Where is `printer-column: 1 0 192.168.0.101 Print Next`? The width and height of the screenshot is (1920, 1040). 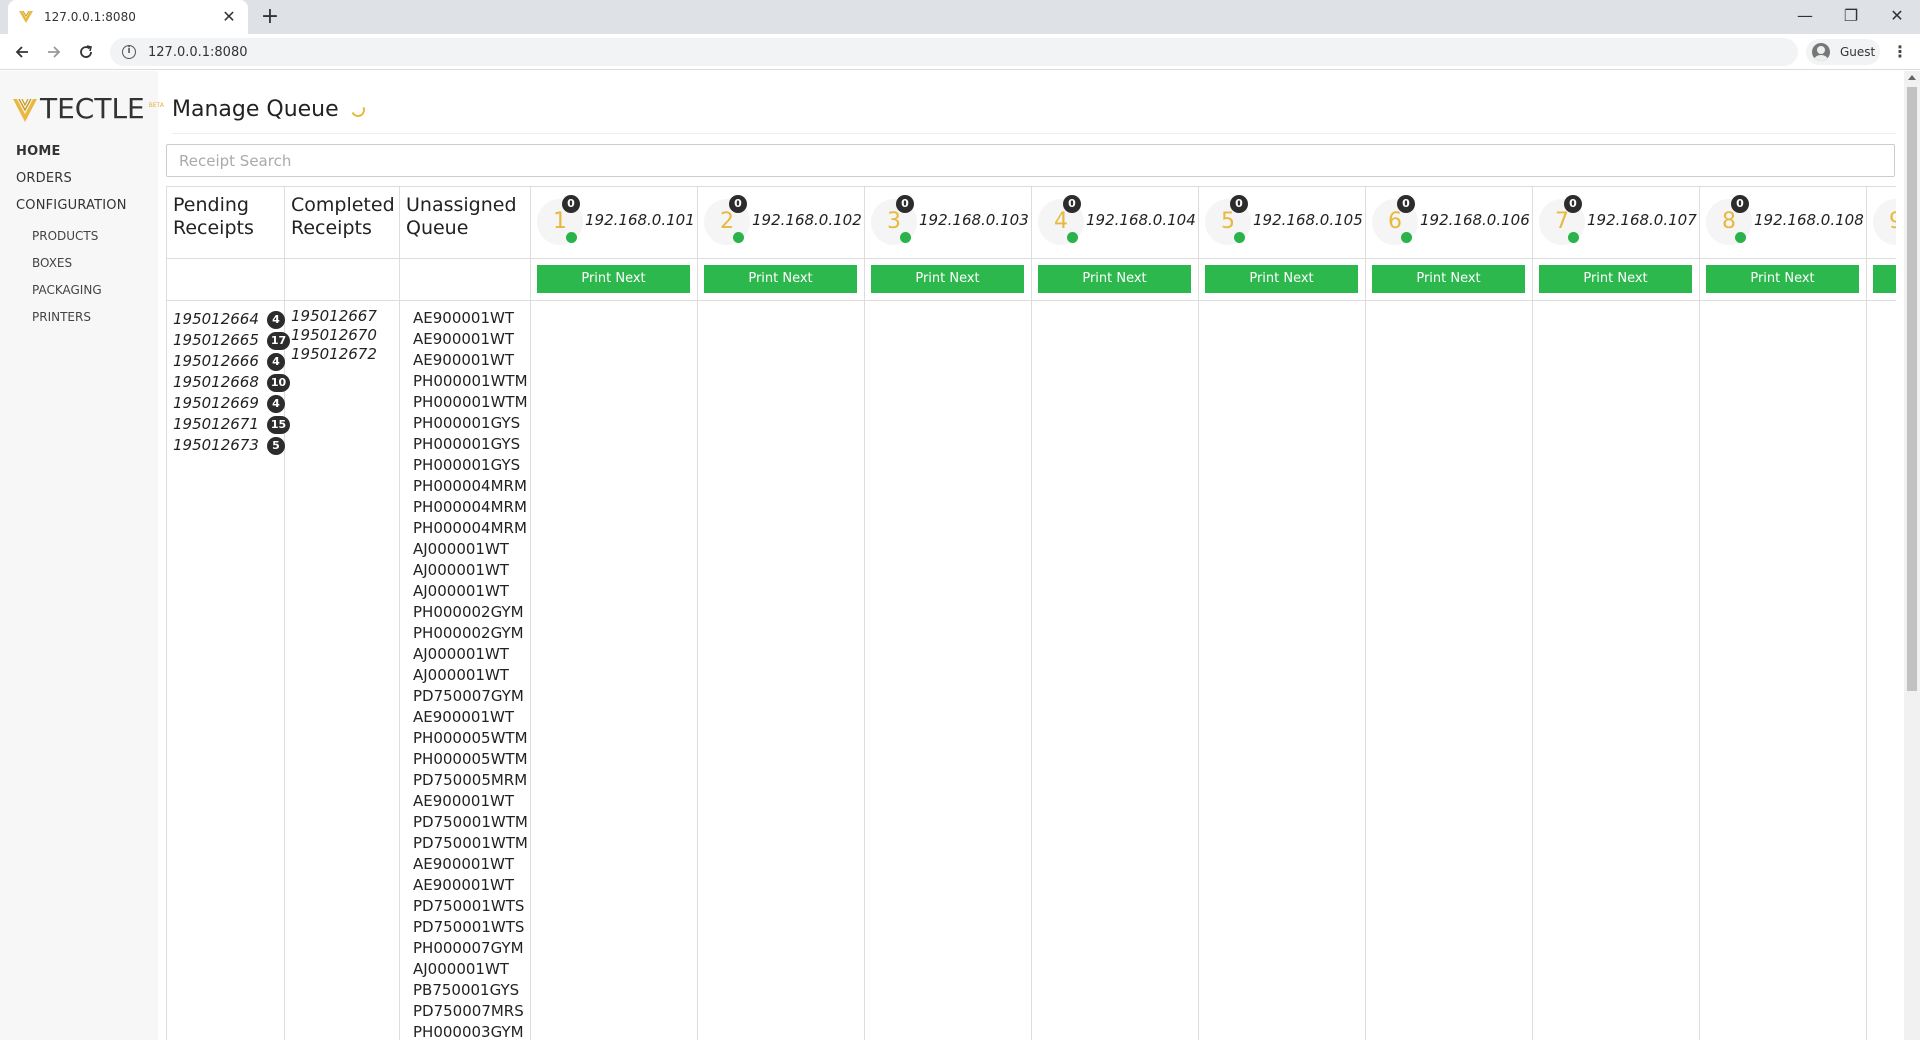
printer-column: 1 0 192.168.0.101 Print Next is located at coordinates (614, 613).